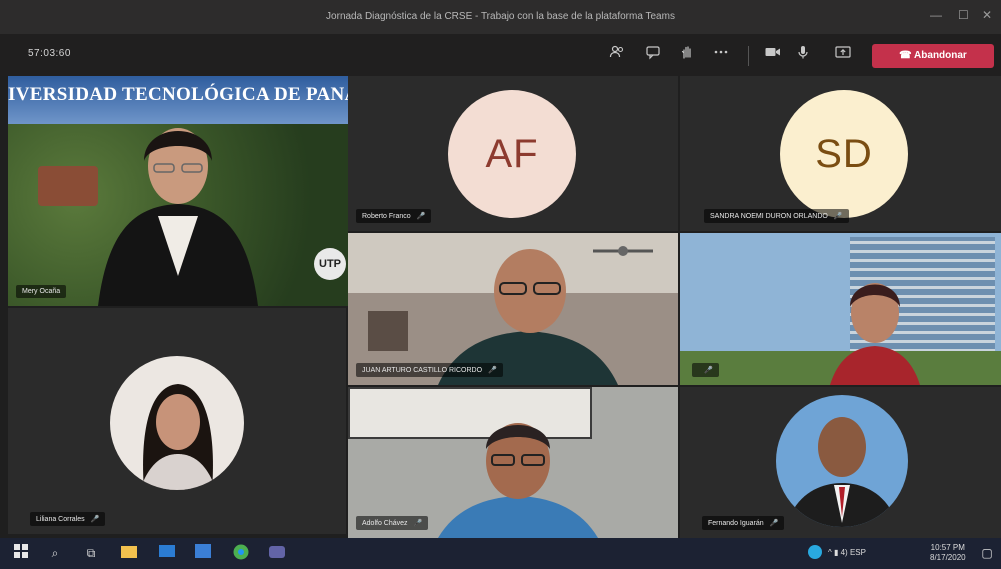 The width and height of the screenshot is (1001, 569). I want to click on presenter-figure, so click(178, 217).